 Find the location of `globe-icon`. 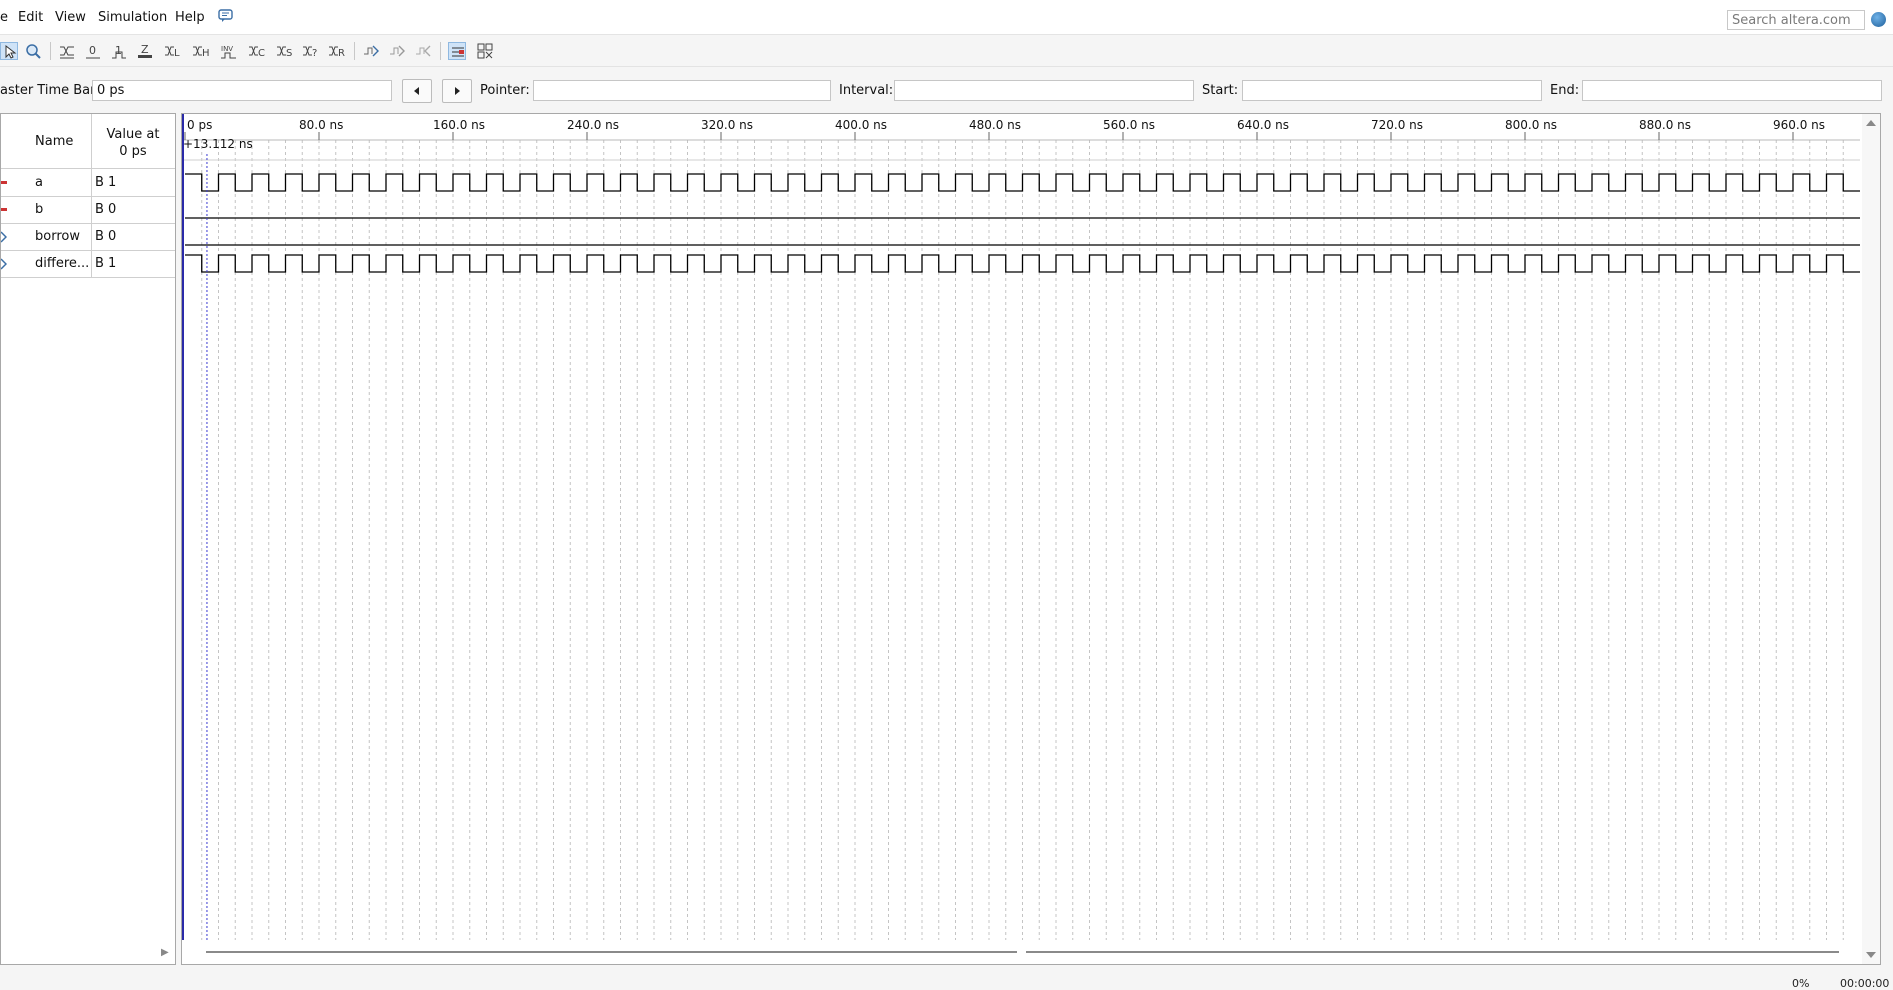

globe-icon is located at coordinates (1878, 19).